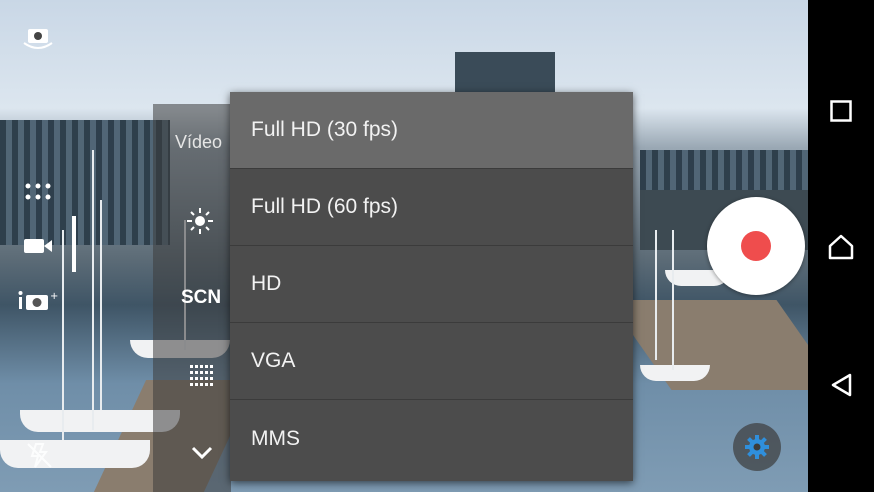 This screenshot has width=874, height=492. What do you see at coordinates (74, 244) in the screenshot?
I see `mode-indicator` at bounding box center [74, 244].